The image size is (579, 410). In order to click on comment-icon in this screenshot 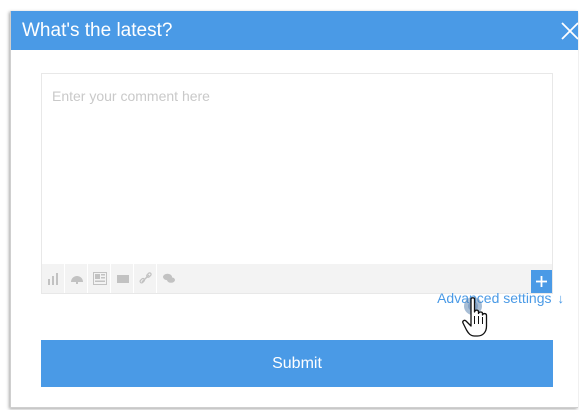, I will do `click(168, 278)`.